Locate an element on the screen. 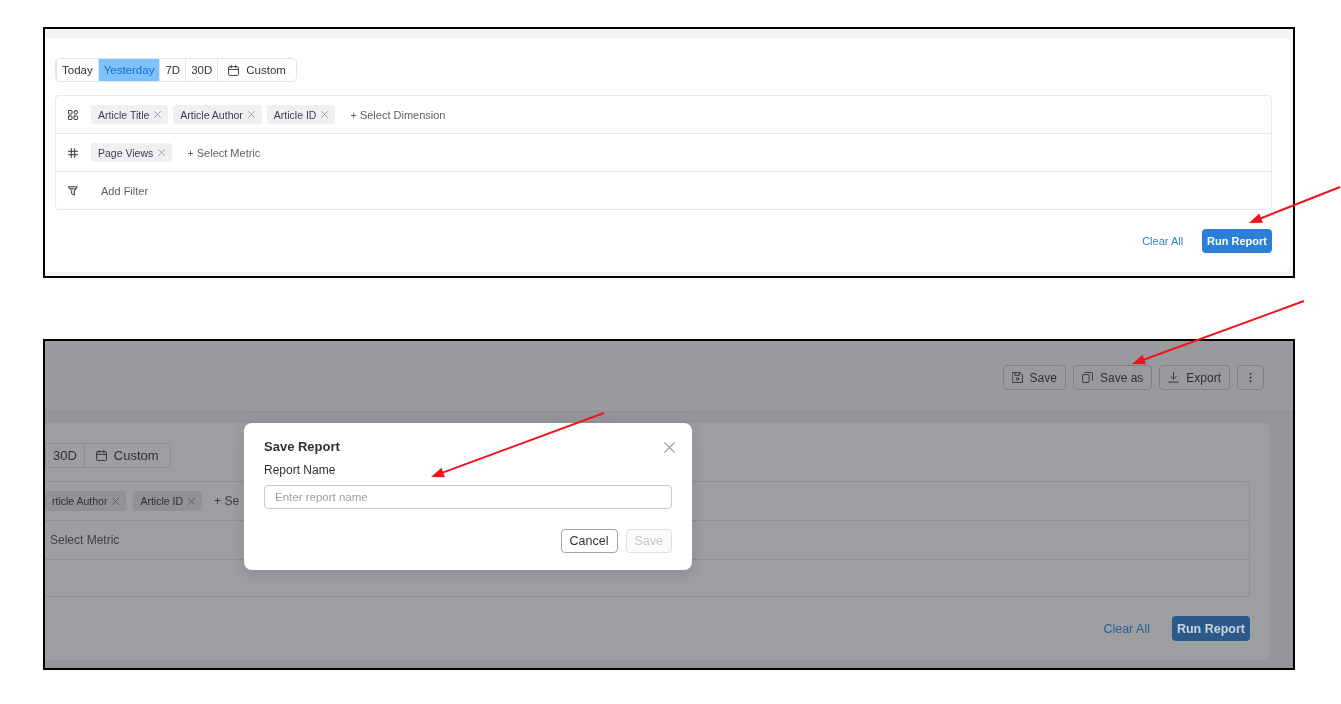  export-button: Export is located at coordinates (1194, 377).